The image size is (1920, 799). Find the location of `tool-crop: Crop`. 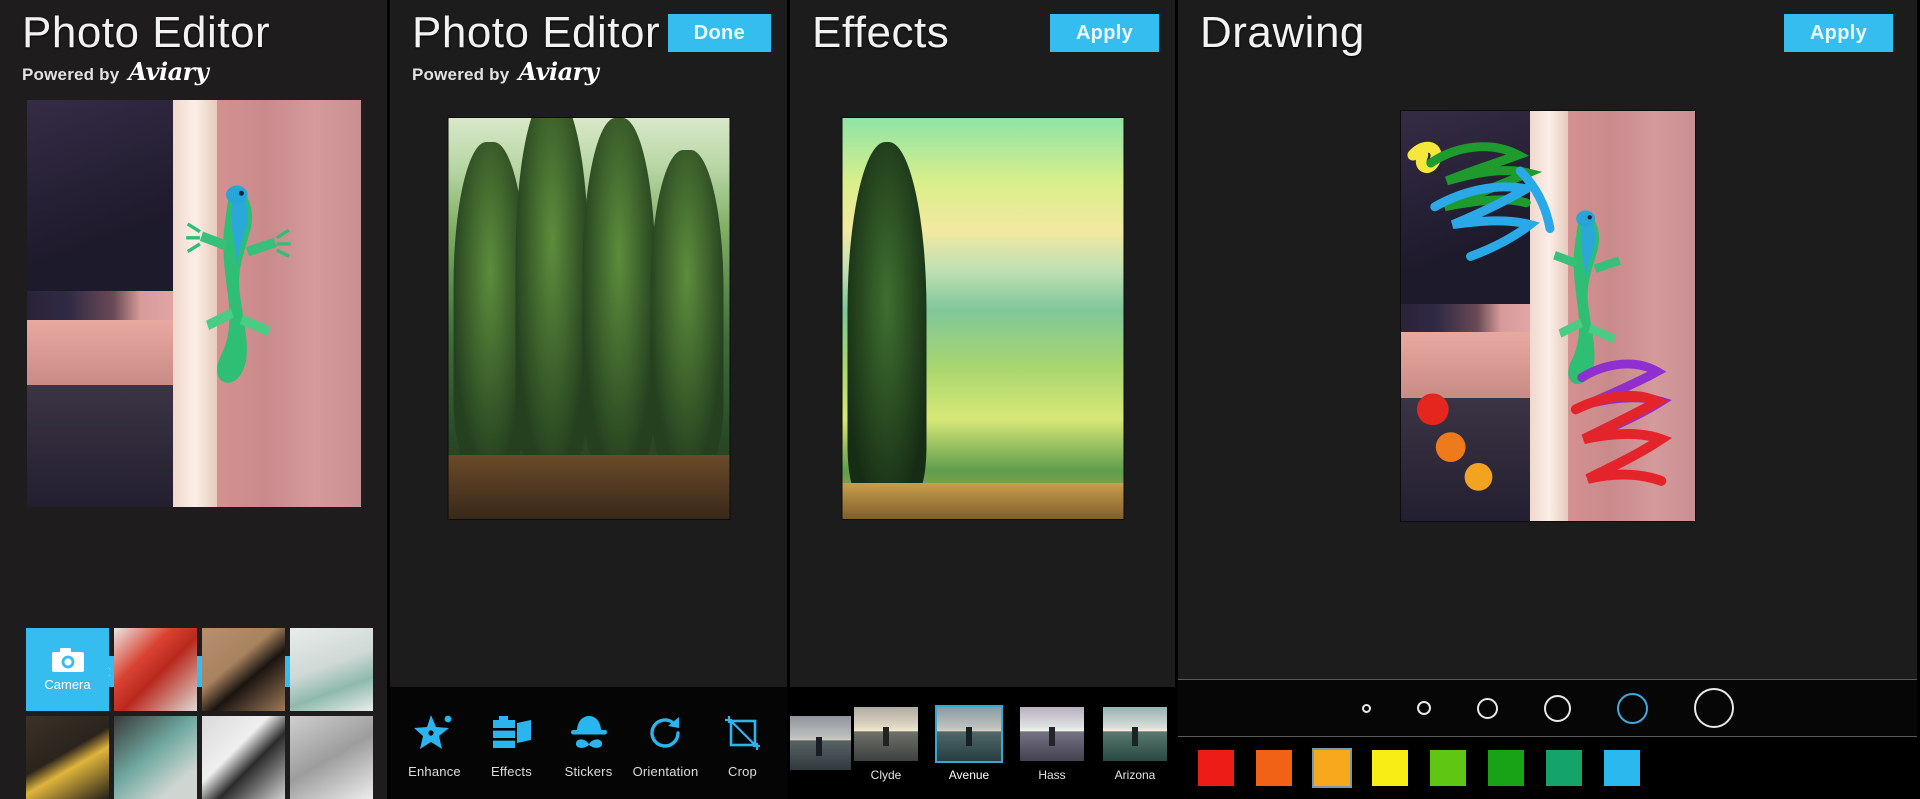

tool-crop: Crop is located at coordinates (743, 743).